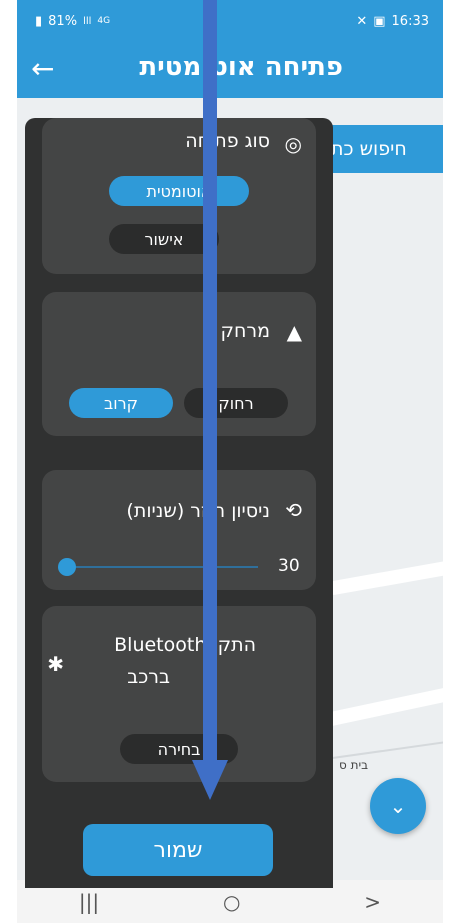 The height and width of the screenshot is (923, 449). I want to click on option-automatic: אוטומטית, so click(179, 191).